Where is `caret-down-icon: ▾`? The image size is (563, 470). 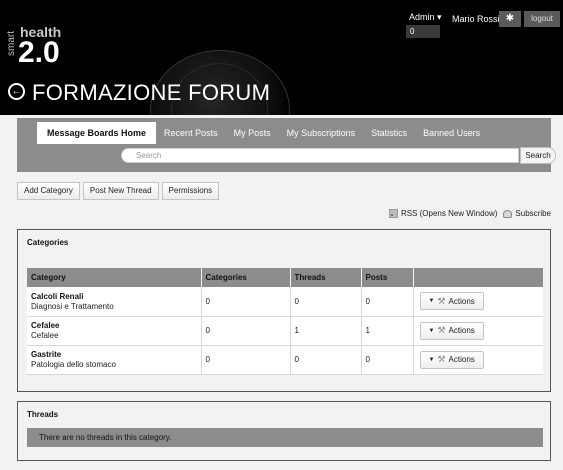
caret-down-icon: ▾ is located at coordinates (439, 17).